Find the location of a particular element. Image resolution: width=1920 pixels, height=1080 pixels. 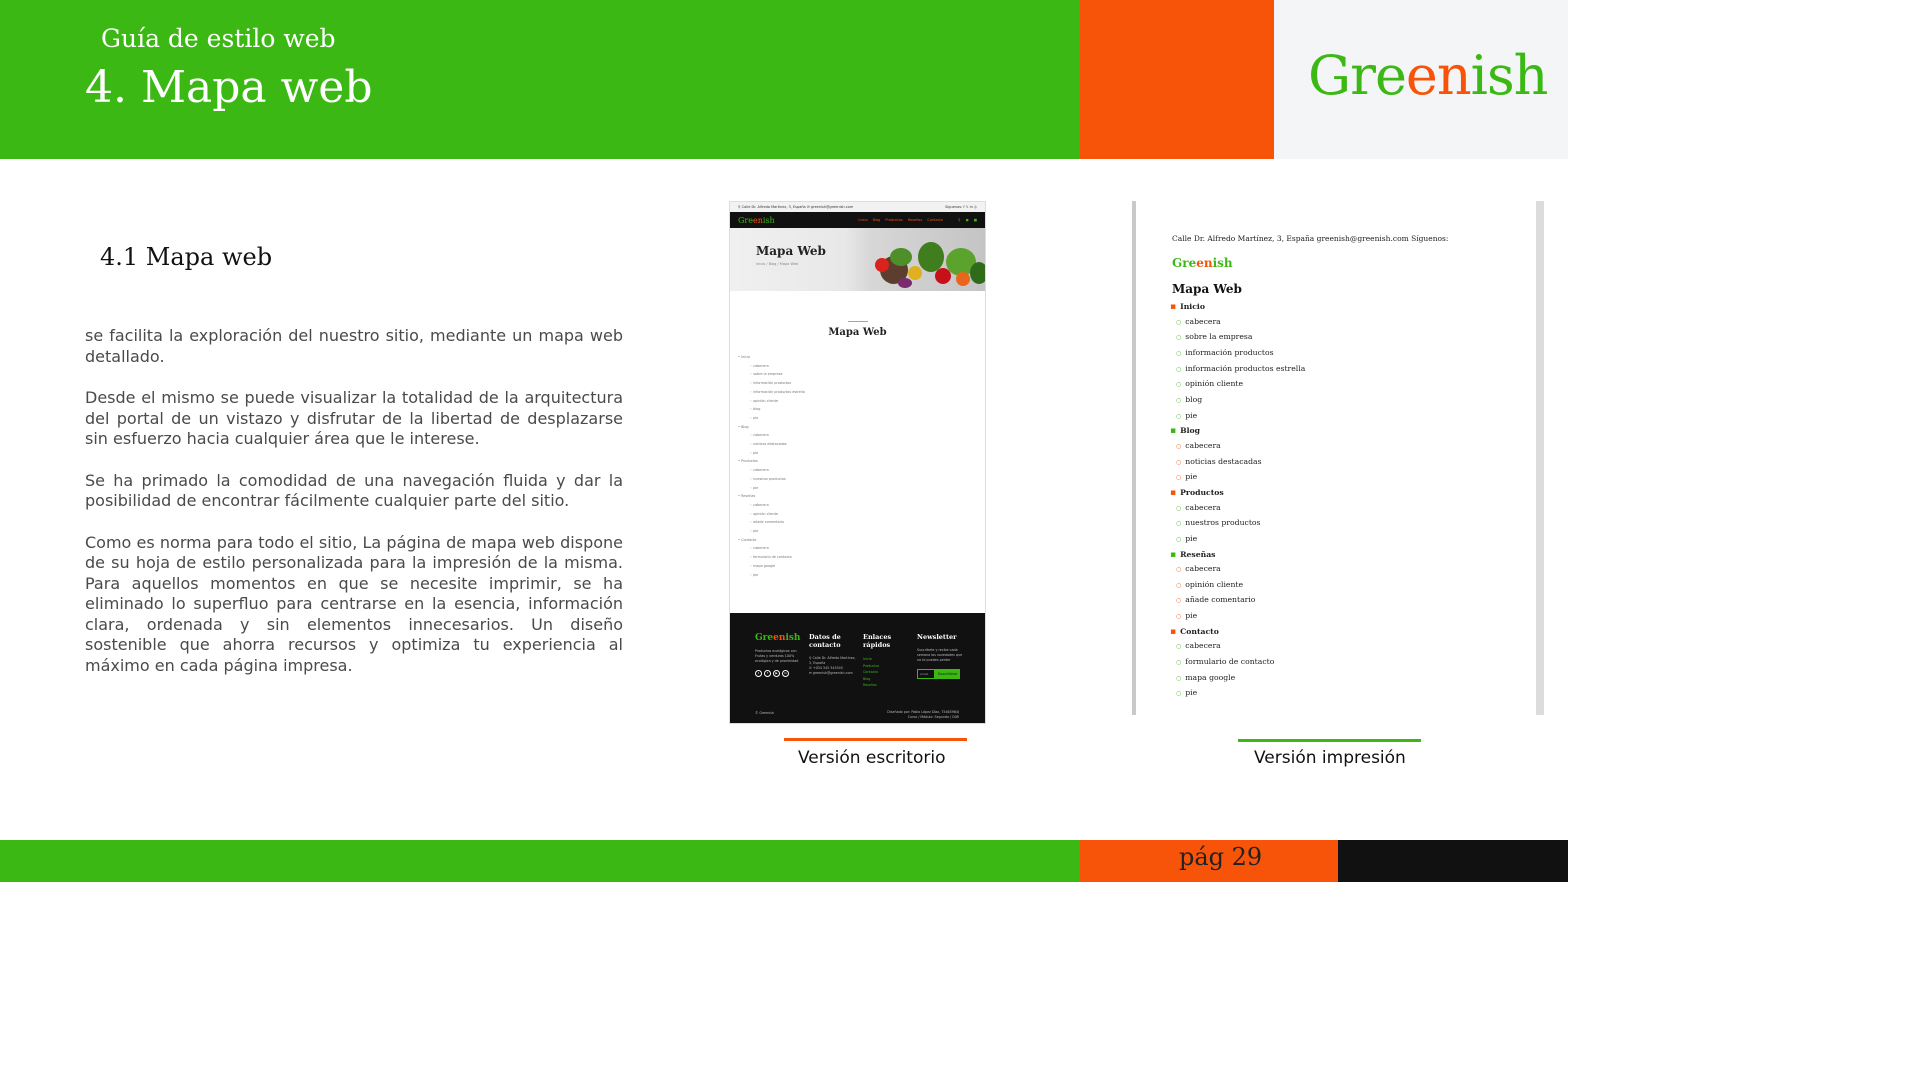

footer-copyright: © Greenish is located at coordinates (765, 713).